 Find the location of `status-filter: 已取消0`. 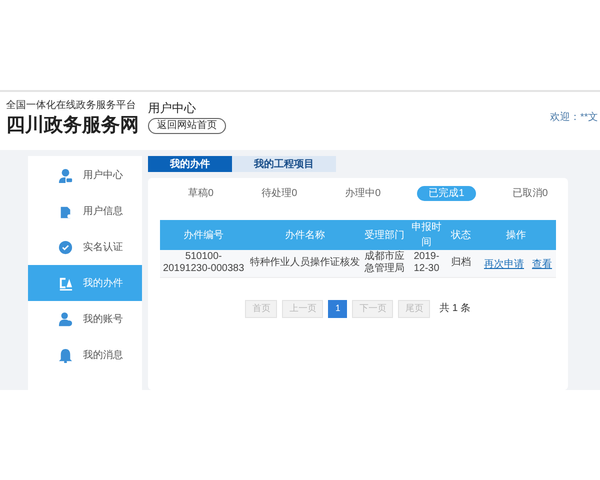

status-filter: 已取消0 is located at coordinates (530, 193).